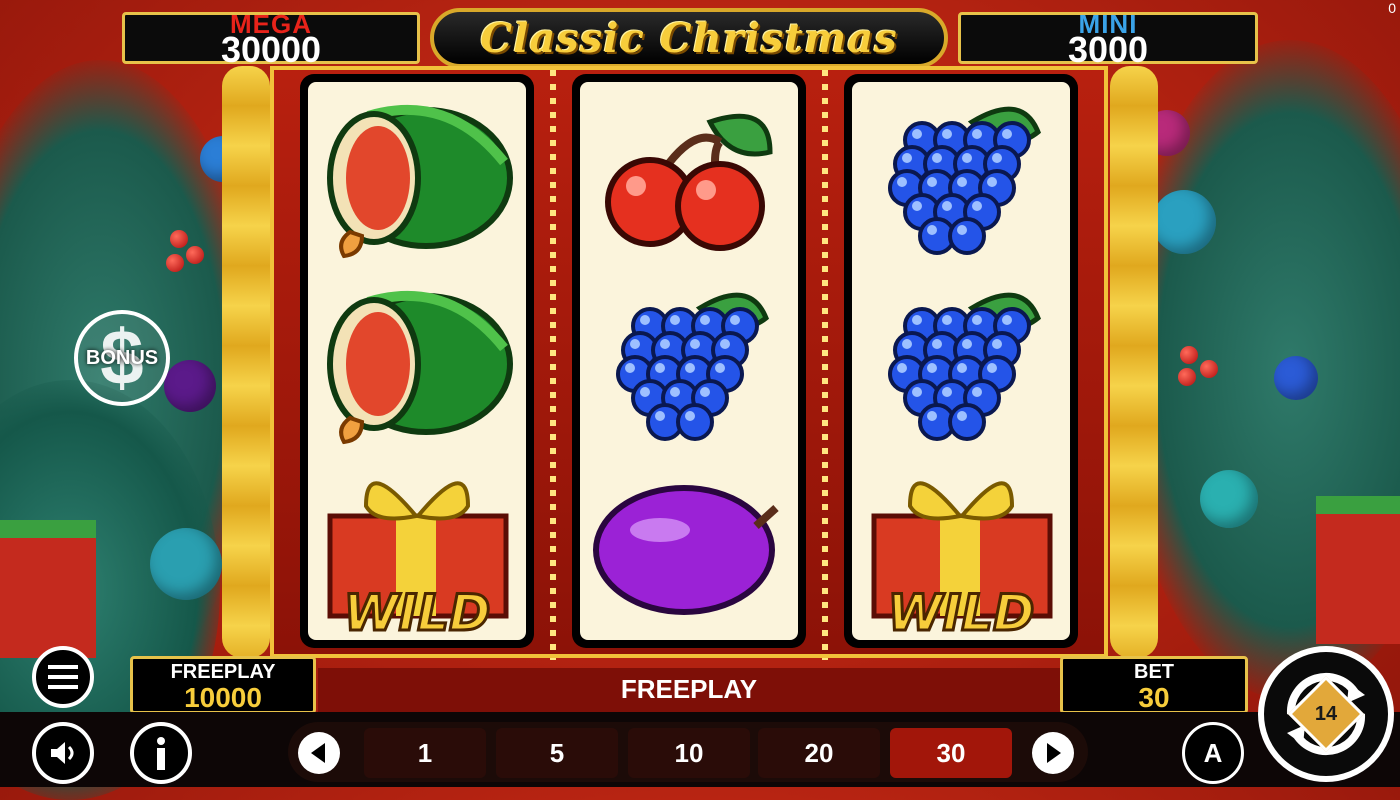 This screenshot has width=1400, height=800. Describe the element at coordinates (1134, 362) in the screenshot. I see `right-frame-ornament` at that location.